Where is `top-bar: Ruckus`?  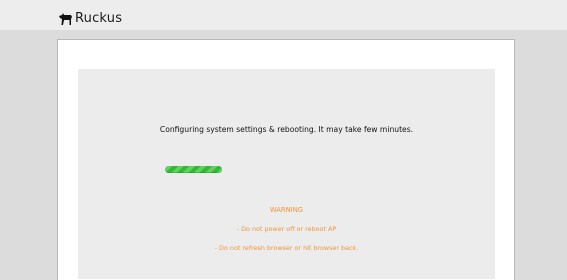 top-bar: Ruckus is located at coordinates (283, 15).